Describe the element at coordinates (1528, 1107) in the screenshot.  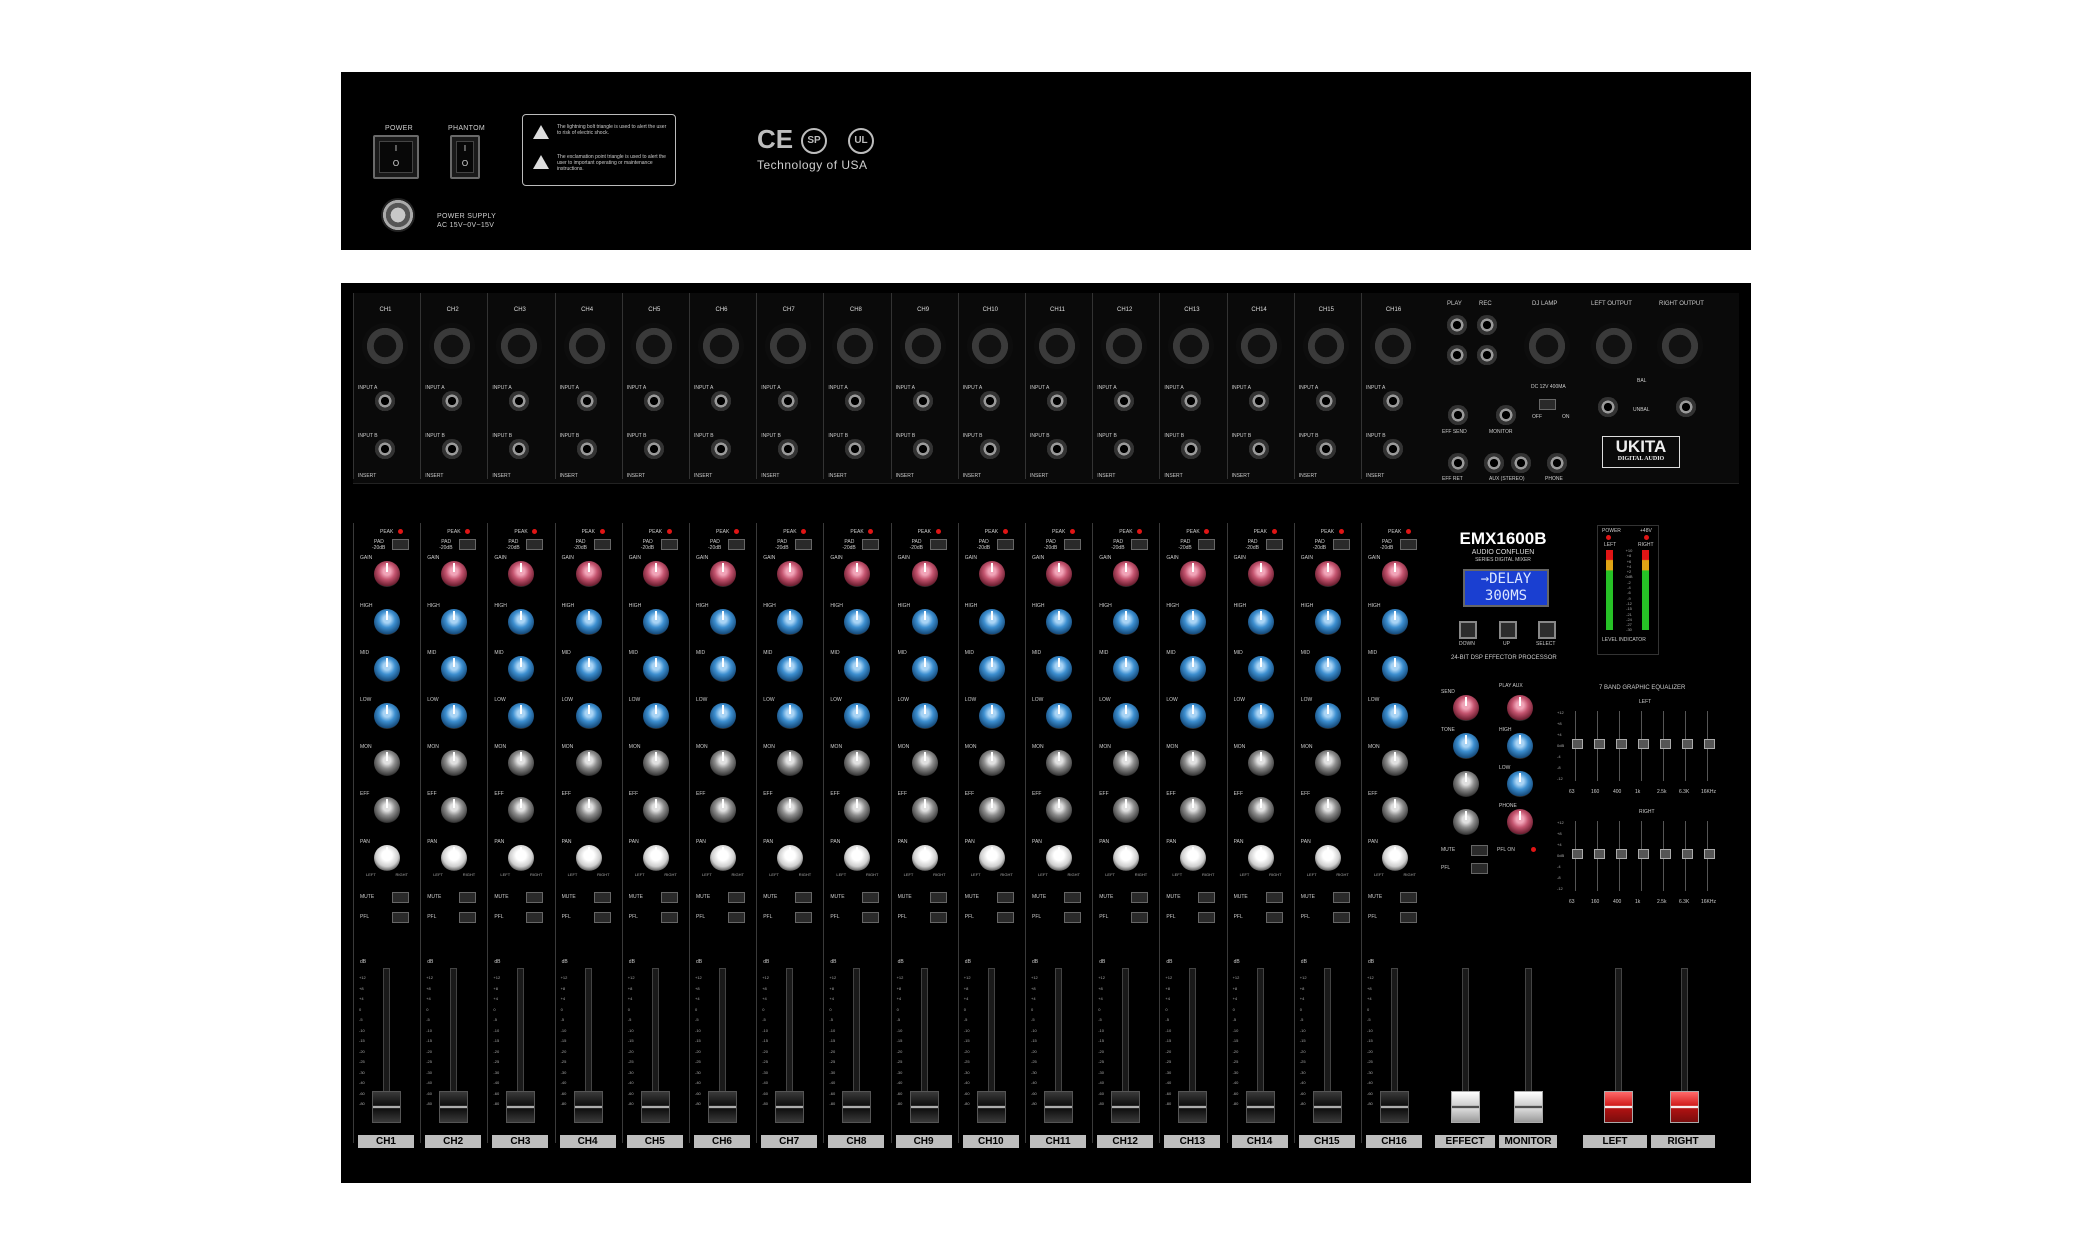
I see `monitor-fader` at that location.